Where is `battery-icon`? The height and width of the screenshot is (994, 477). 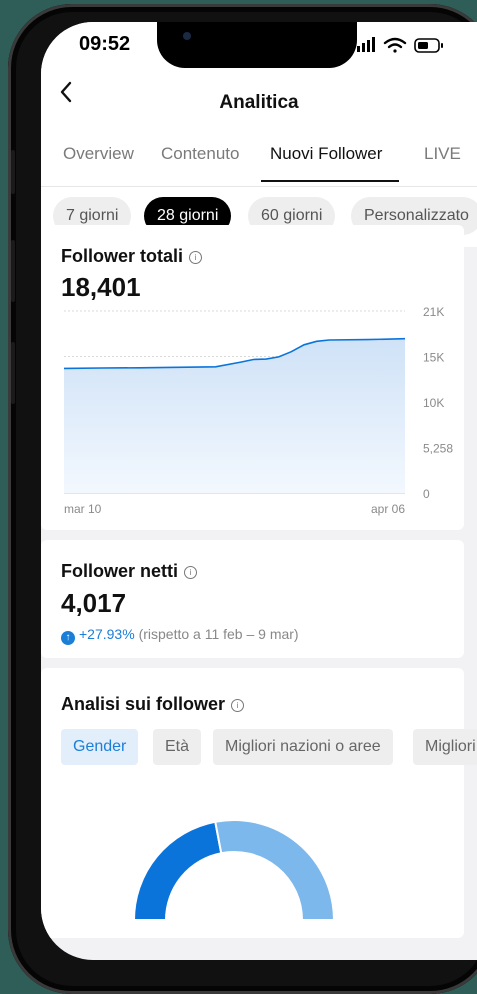
battery-icon is located at coordinates (428, 45).